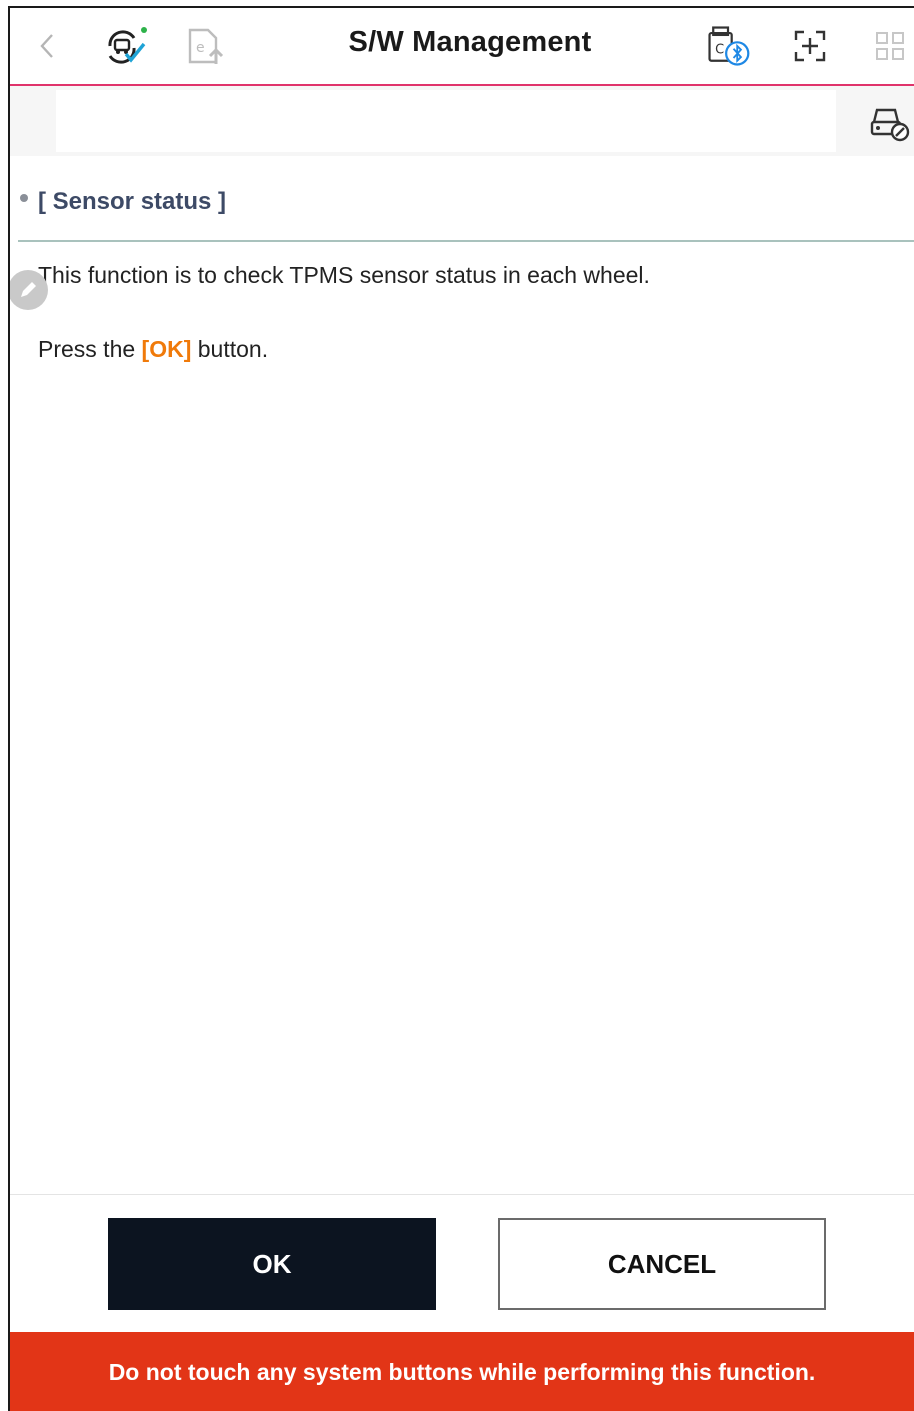 Image resolution: width=914 pixels, height=1411 pixels. What do you see at coordinates (466, 241) in the screenshot?
I see `section-divider` at bounding box center [466, 241].